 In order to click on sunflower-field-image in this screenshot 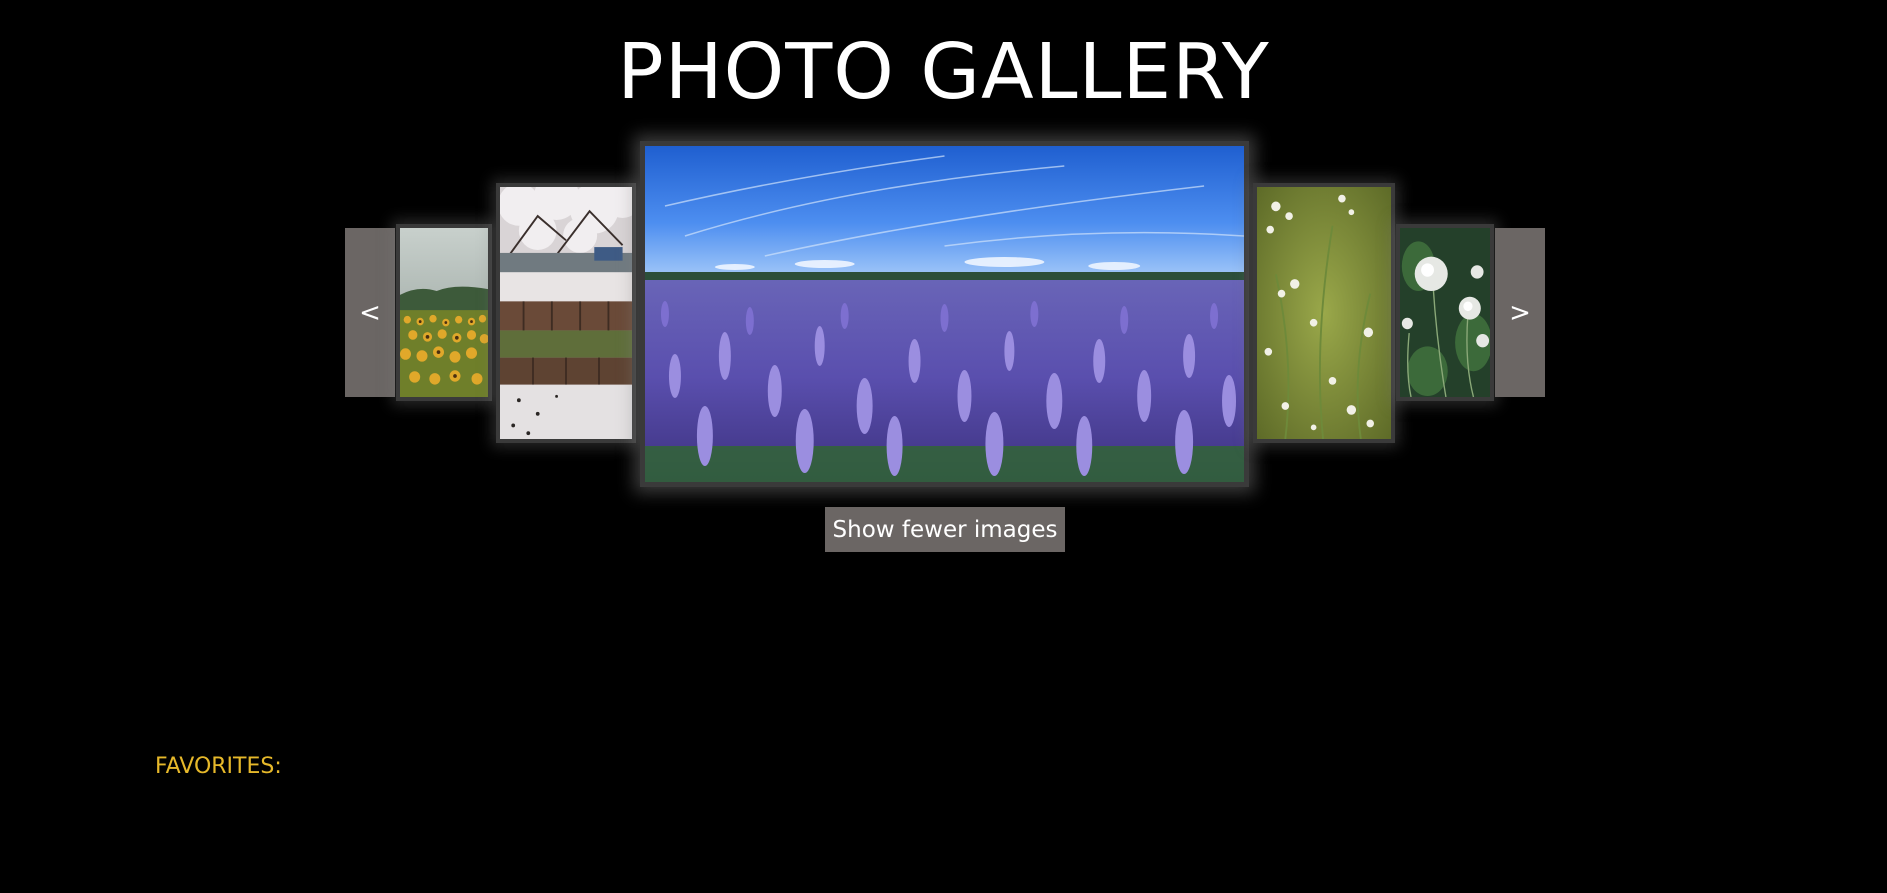, I will do `click(444, 312)`.